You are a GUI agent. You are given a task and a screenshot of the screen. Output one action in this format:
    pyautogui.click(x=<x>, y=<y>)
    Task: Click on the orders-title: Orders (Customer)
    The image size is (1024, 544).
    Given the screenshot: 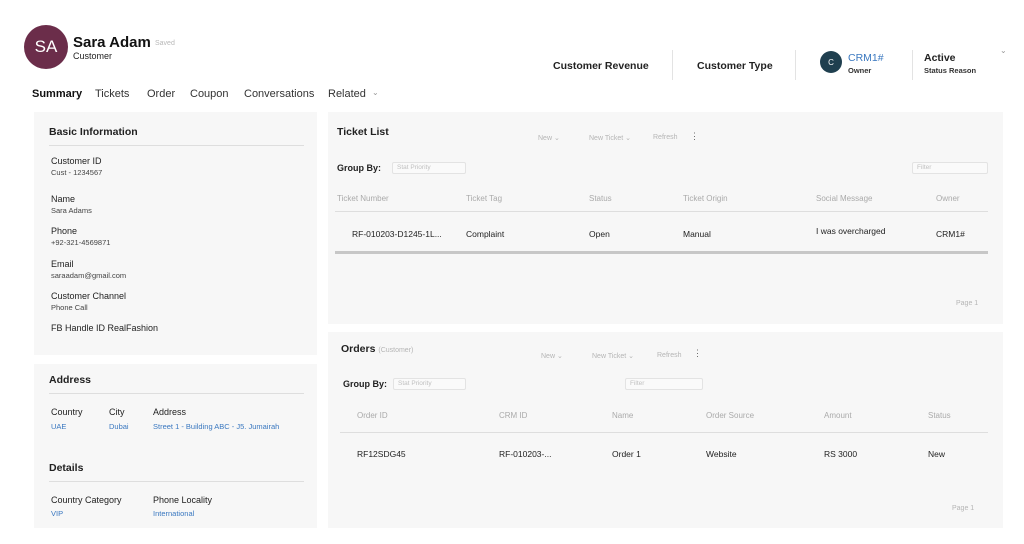 What is the action you would take?
    pyautogui.click(x=377, y=349)
    